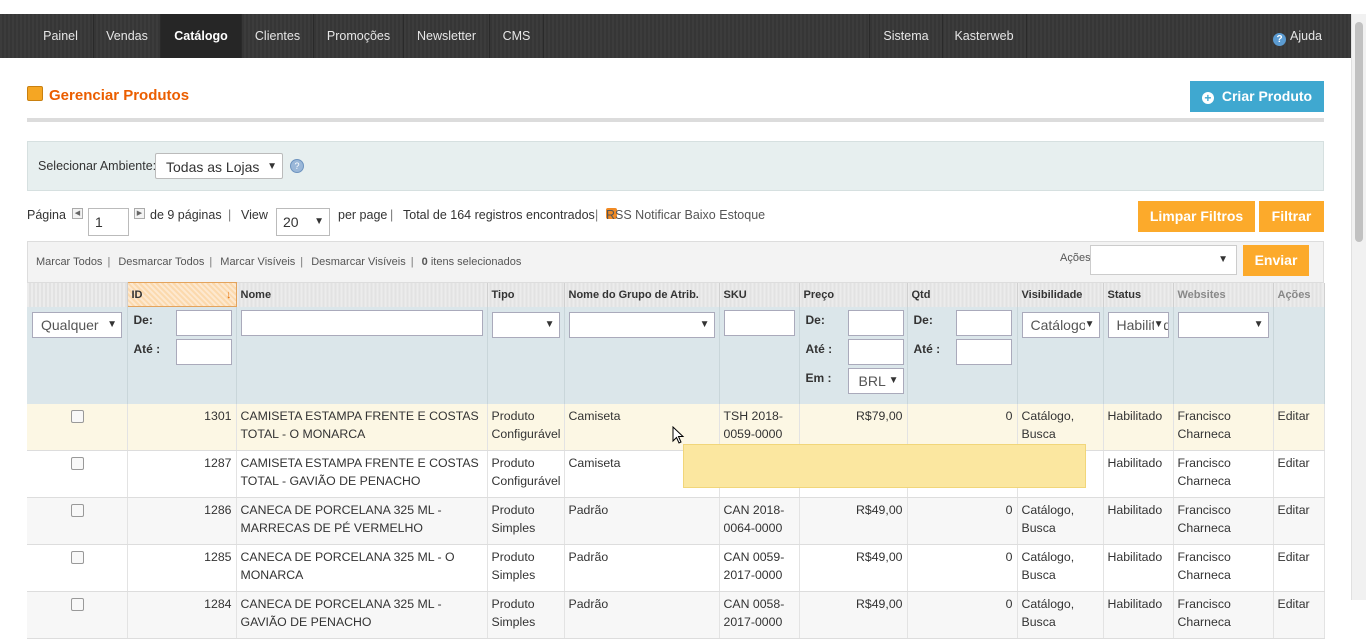 The width and height of the screenshot is (1366, 639). What do you see at coordinates (1196, 216) in the screenshot?
I see `clear-filters-button: Limpar Filtros` at bounding box center [1196, 216].